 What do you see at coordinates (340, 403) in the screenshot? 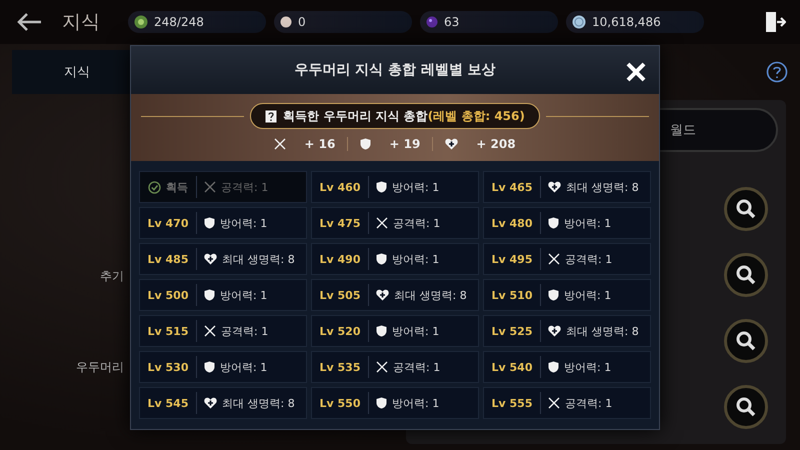
I see `level-label: Lv 550` at bounding box center [340, 403].